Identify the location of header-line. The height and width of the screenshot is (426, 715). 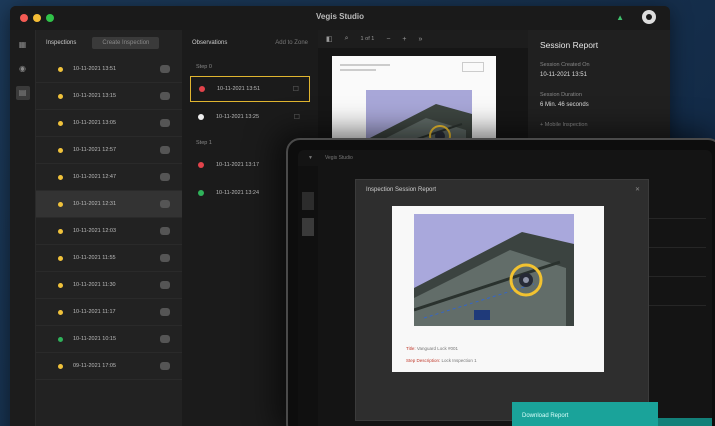
(358, 70).